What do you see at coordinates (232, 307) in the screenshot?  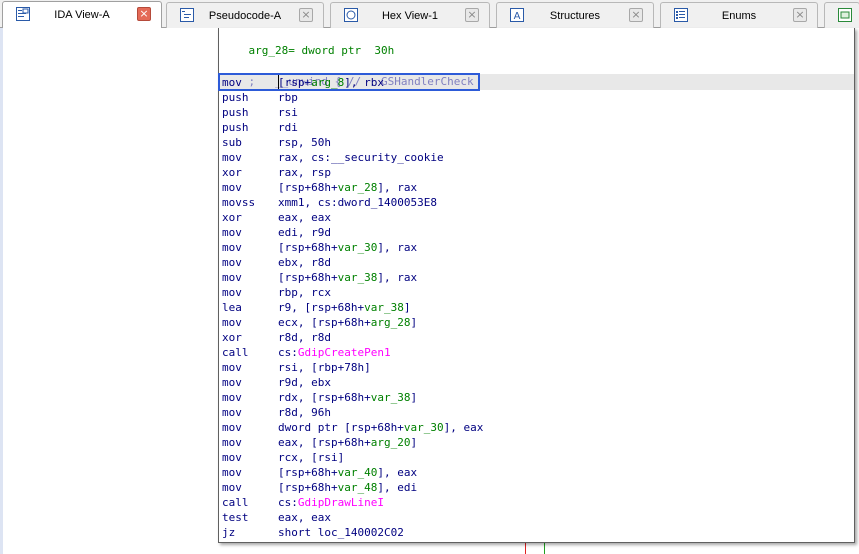 I see `mnemonic: lea` at bounding box center [232, 307].